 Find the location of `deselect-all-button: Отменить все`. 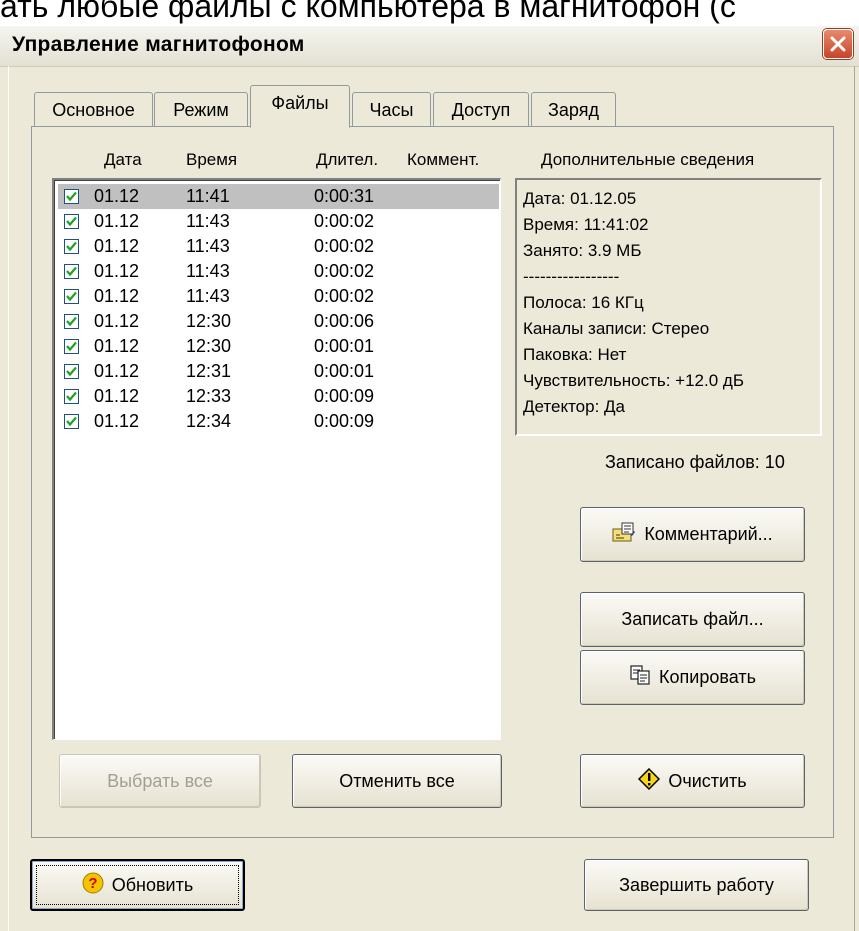

deselect-all-button: Отменить все is located at coordinates (397, 781).